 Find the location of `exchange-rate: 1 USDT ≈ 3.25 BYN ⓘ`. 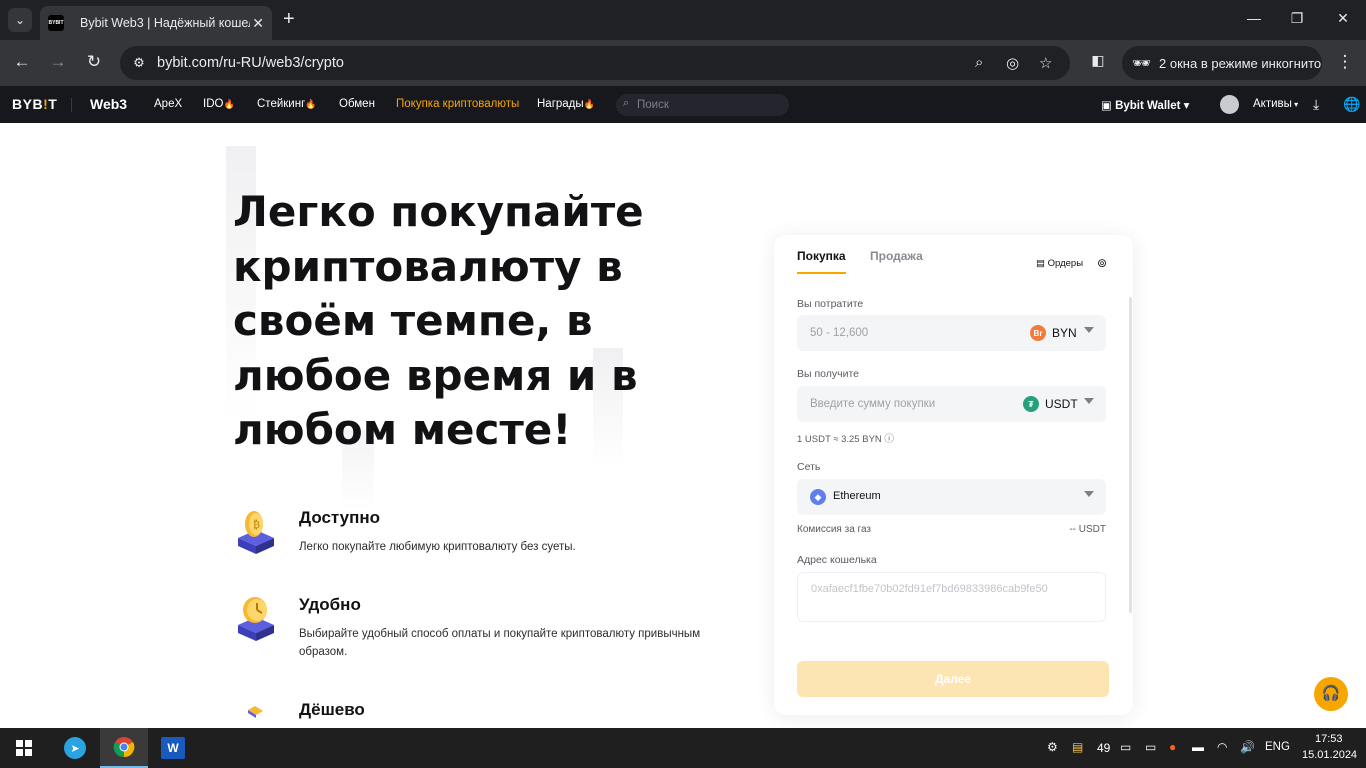

exchange-rate: 1 USDT ≈ 3.25 BYN ⓘ is located at coordinates (845, 438).